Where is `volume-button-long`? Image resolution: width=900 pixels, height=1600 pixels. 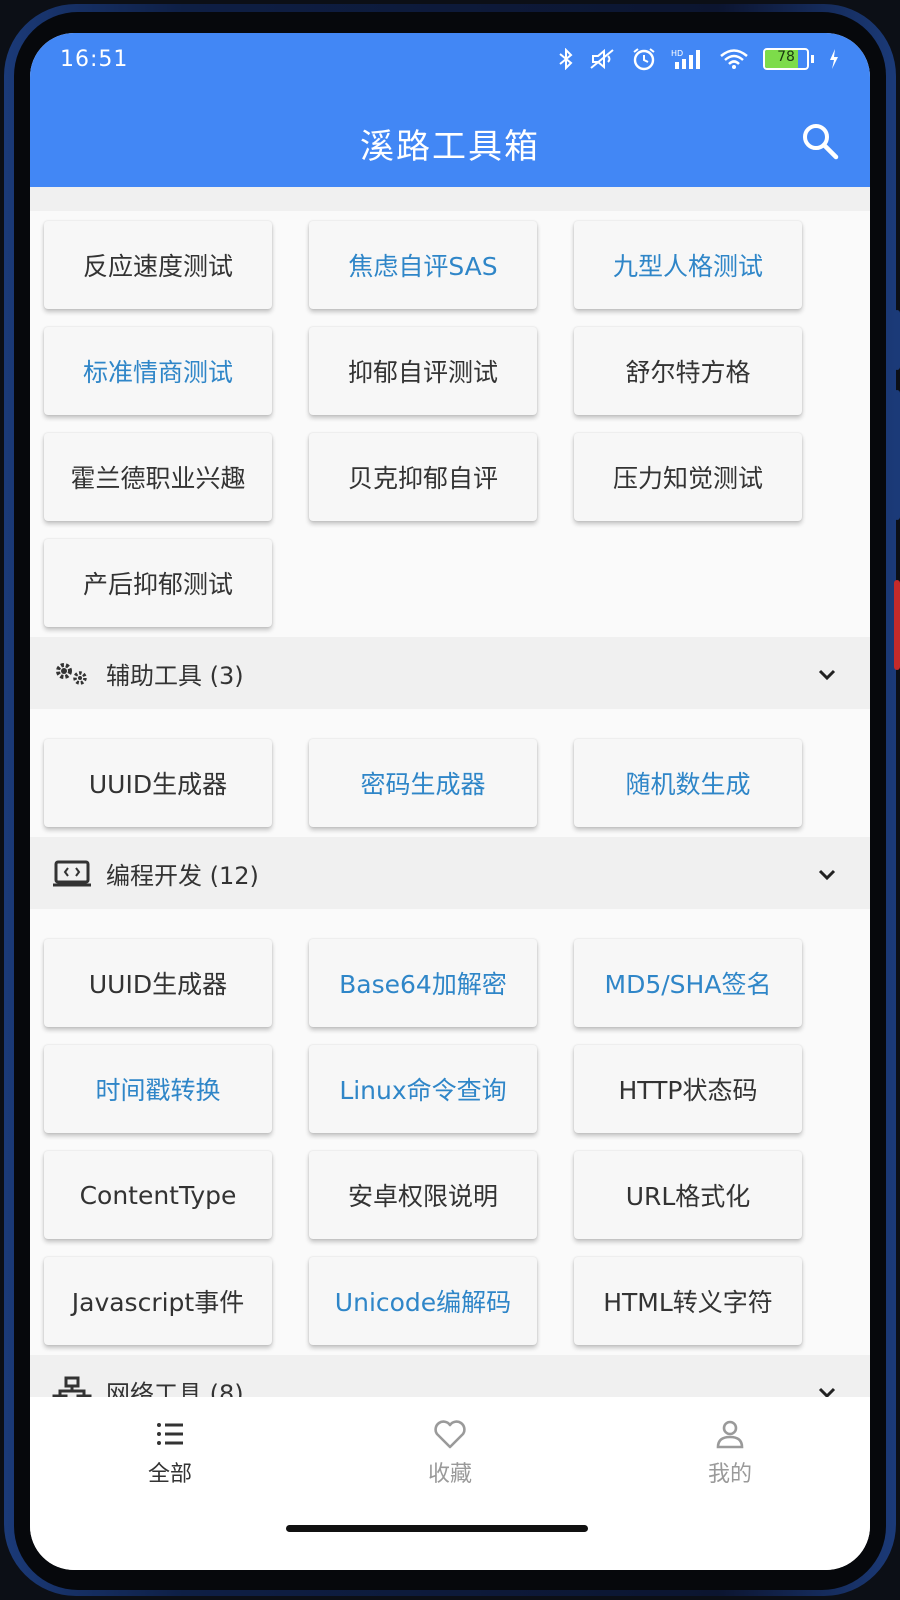
volume-button-long is located at coordinates (897, 455).